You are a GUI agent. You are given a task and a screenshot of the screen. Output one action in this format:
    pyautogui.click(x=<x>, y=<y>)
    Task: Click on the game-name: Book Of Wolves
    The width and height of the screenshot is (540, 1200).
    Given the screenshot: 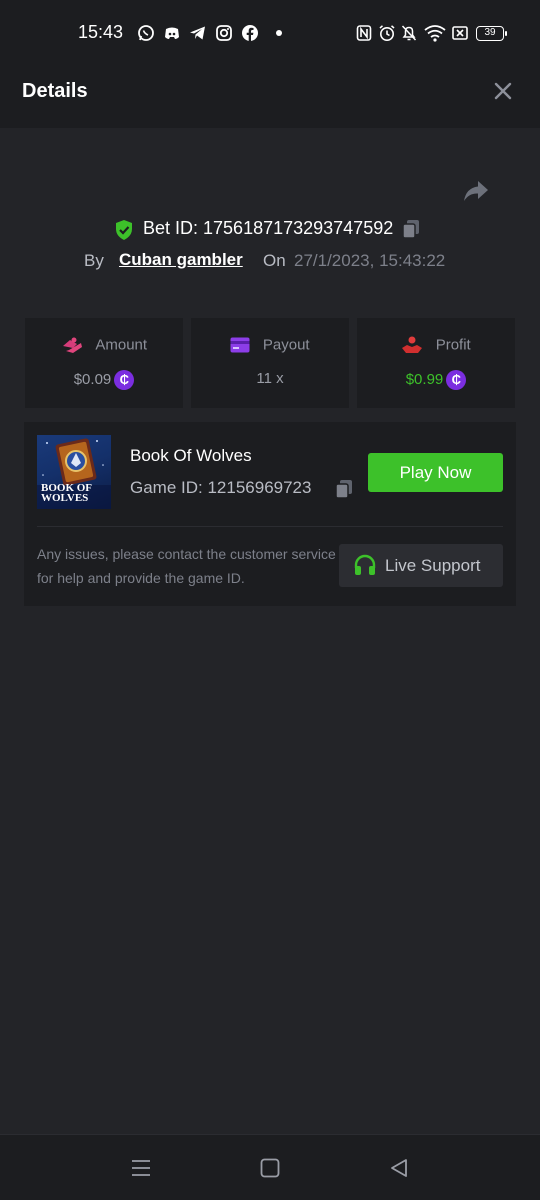 What is the action you would take?
    pyautogui.click(x=191, y=455)
    